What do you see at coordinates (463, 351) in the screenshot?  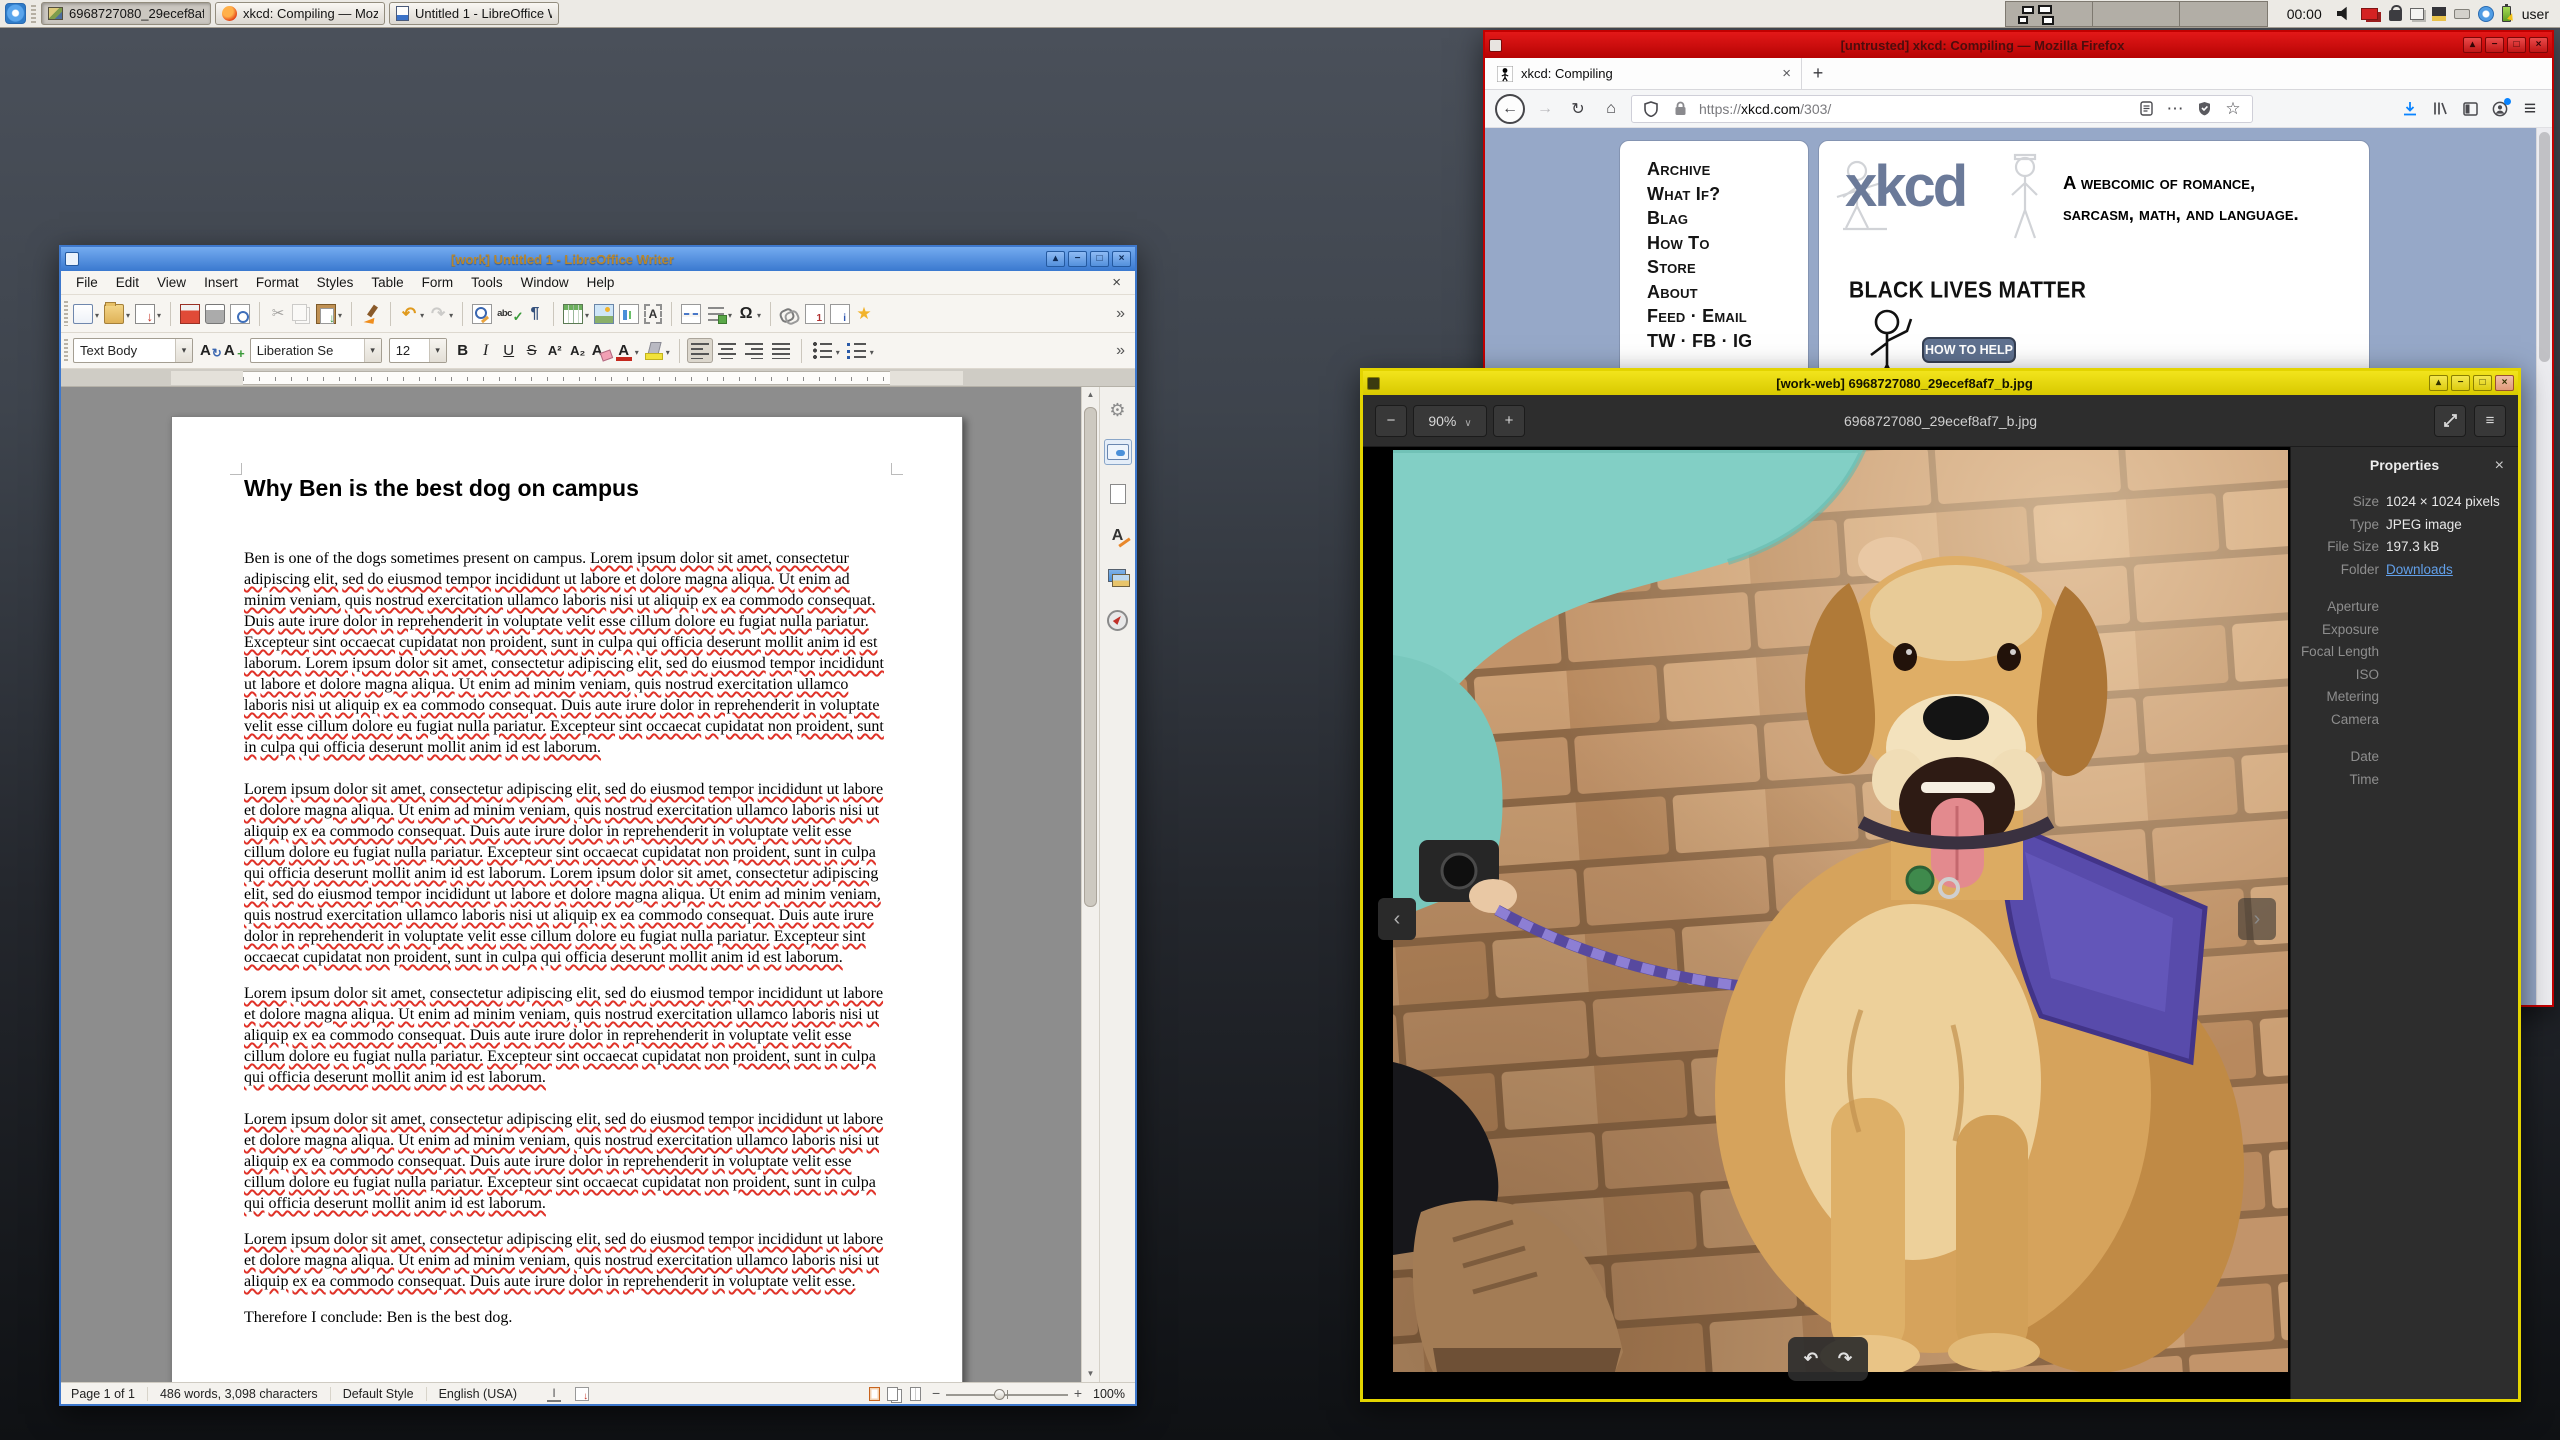 I see `bold-icon: B` at bounding box center [463, 351].